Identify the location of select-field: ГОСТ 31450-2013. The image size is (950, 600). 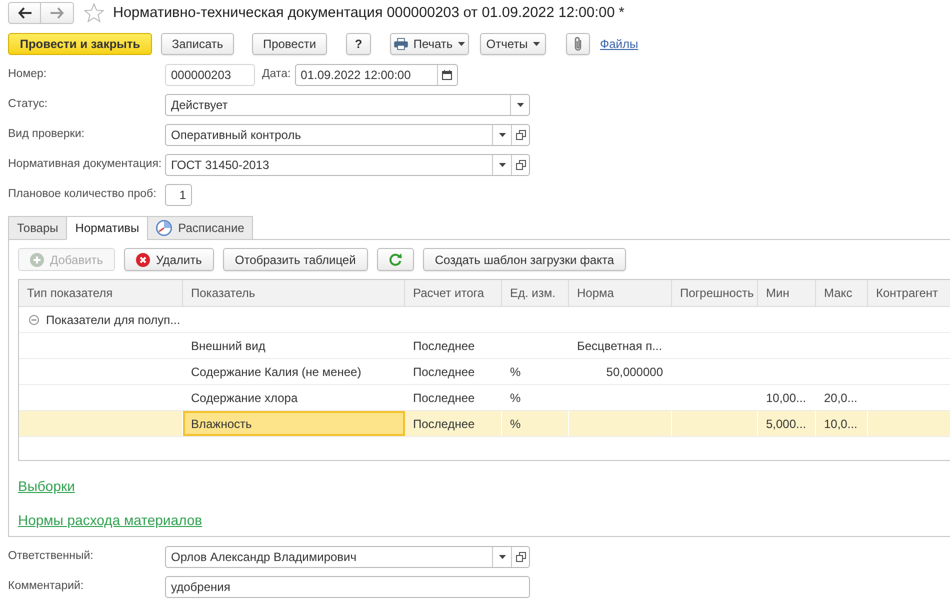
(347, 165).